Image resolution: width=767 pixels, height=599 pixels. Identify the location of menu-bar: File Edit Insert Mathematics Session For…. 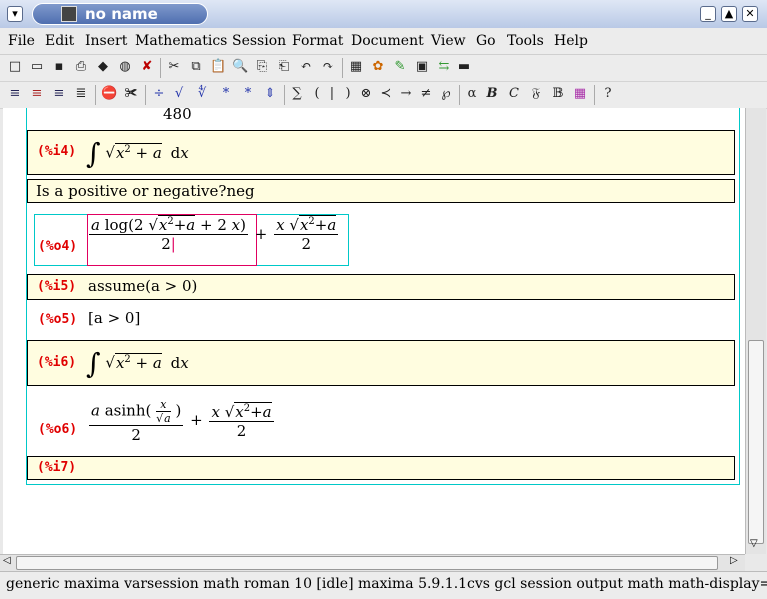
(383, 41).